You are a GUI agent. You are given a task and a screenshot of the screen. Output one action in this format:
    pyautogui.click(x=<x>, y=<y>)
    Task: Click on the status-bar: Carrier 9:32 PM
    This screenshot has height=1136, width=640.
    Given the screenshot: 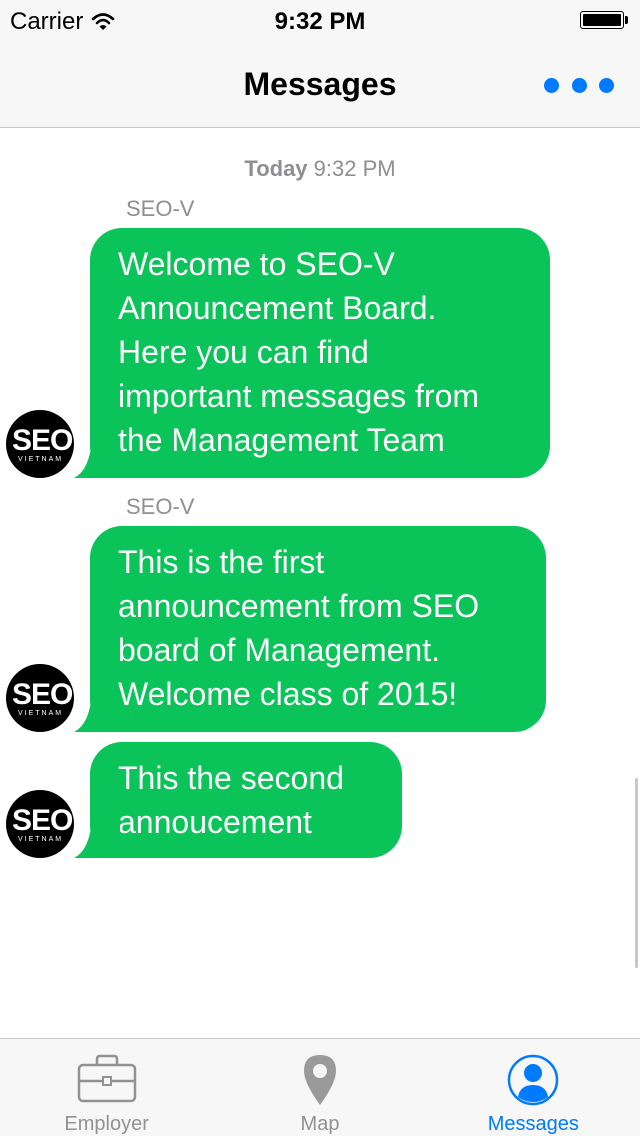 What is the action you would take?
    pyautogui.click(x=320, y=20)
    